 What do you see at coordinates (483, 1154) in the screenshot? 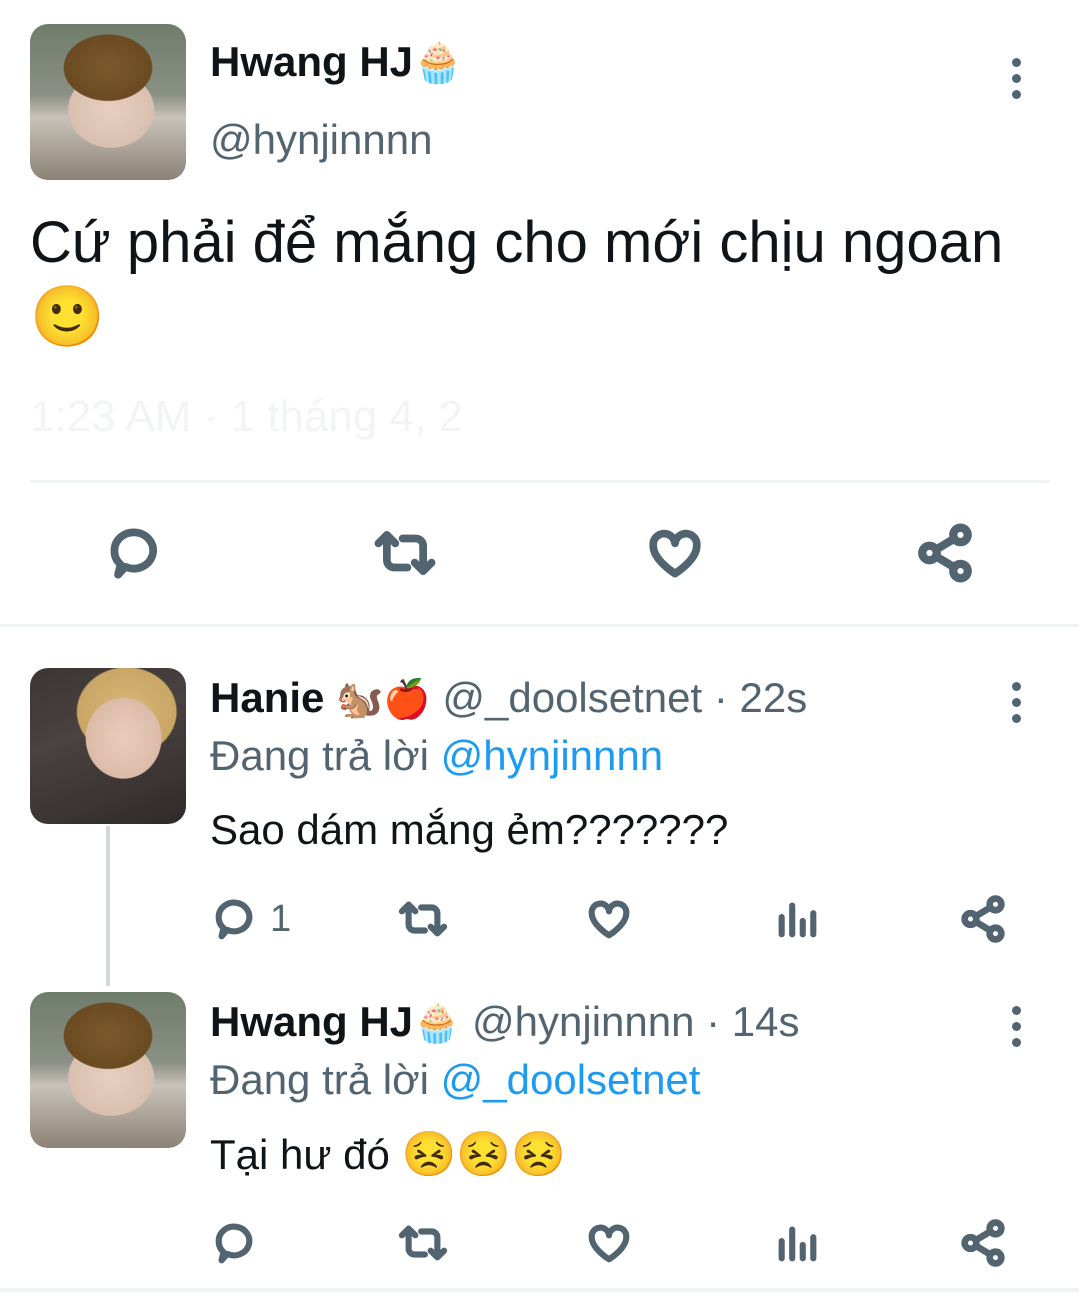
I see `persevering-face-emoji: 😣😣😣` at bounding box center [483, 1154].